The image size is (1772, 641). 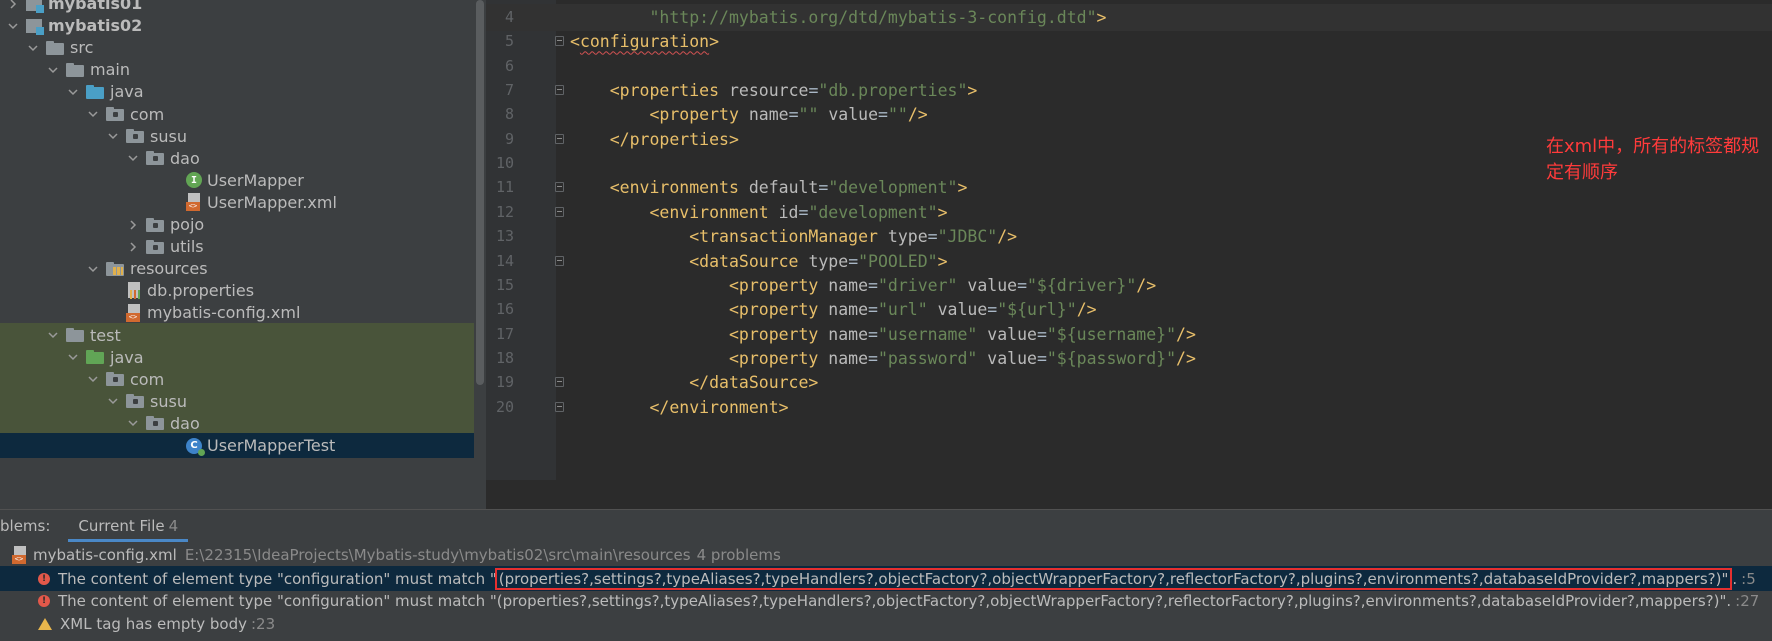 I want to click on code-line: 5 <configuration>, so click(x=1129, y=41).